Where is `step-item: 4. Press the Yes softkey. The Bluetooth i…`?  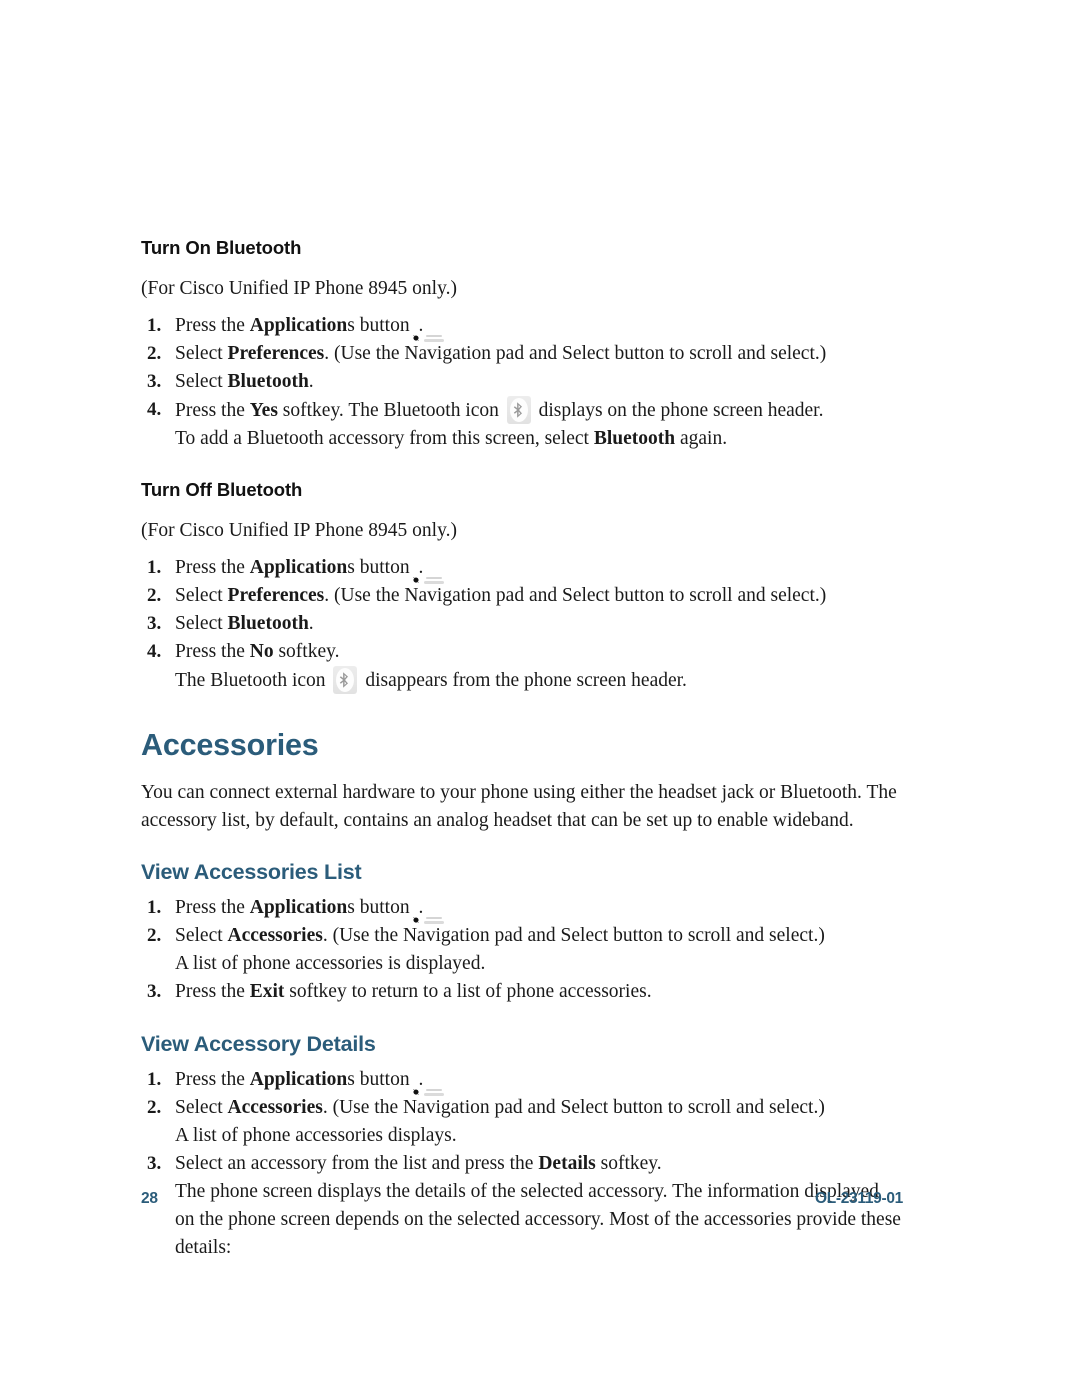 step-item: 4. Press the Yes softkey. The Bluetooth i… is located at coordinates (522, 410).